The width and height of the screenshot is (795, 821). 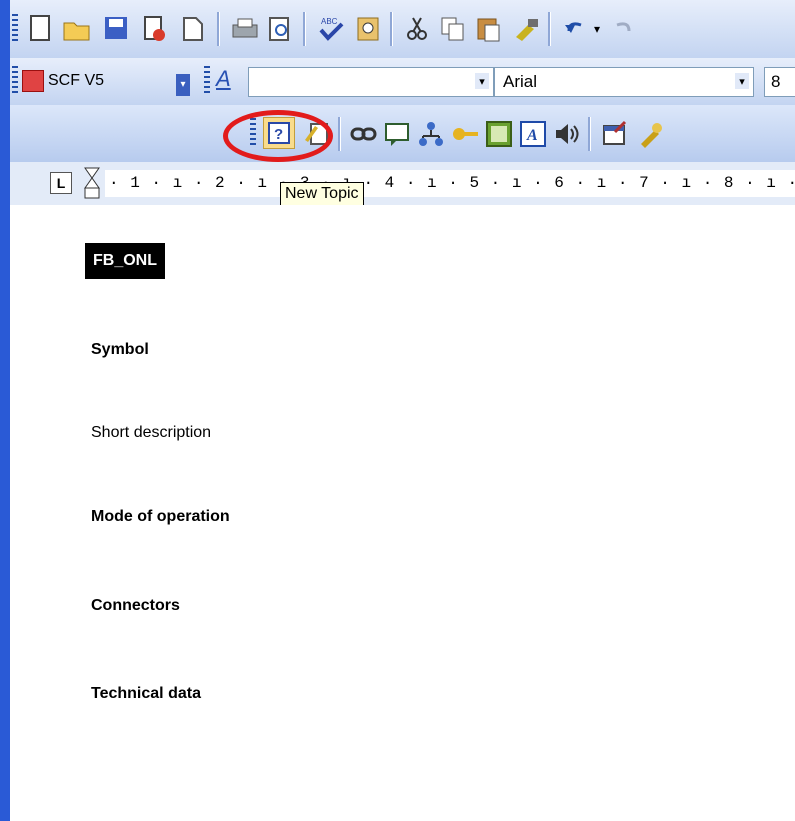 I want to click on redo-icon, so click(x=623, y=29).